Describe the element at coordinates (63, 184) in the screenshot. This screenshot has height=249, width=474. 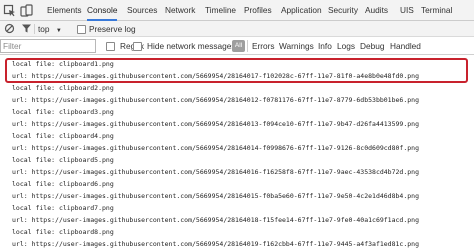
I see `log-line: local file: clipboard6.png` at that location.